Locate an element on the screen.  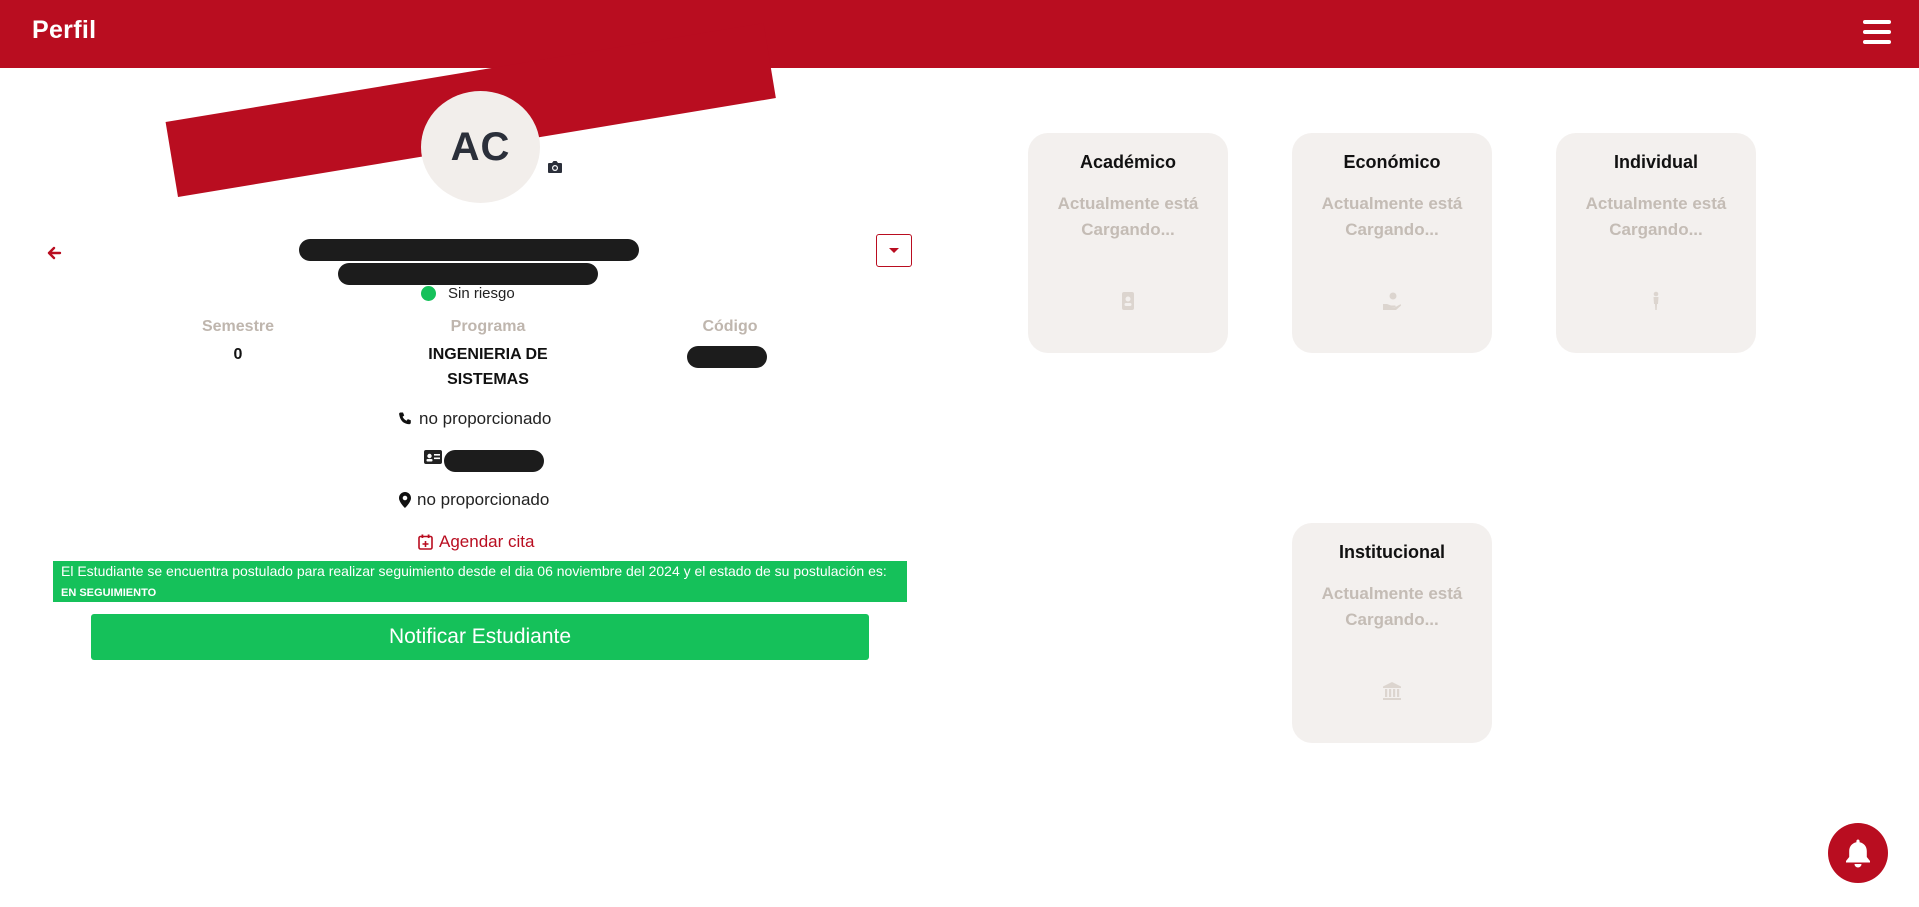
notice-status: EN SEGUIMIENTO is located at coordinates (109, 593).